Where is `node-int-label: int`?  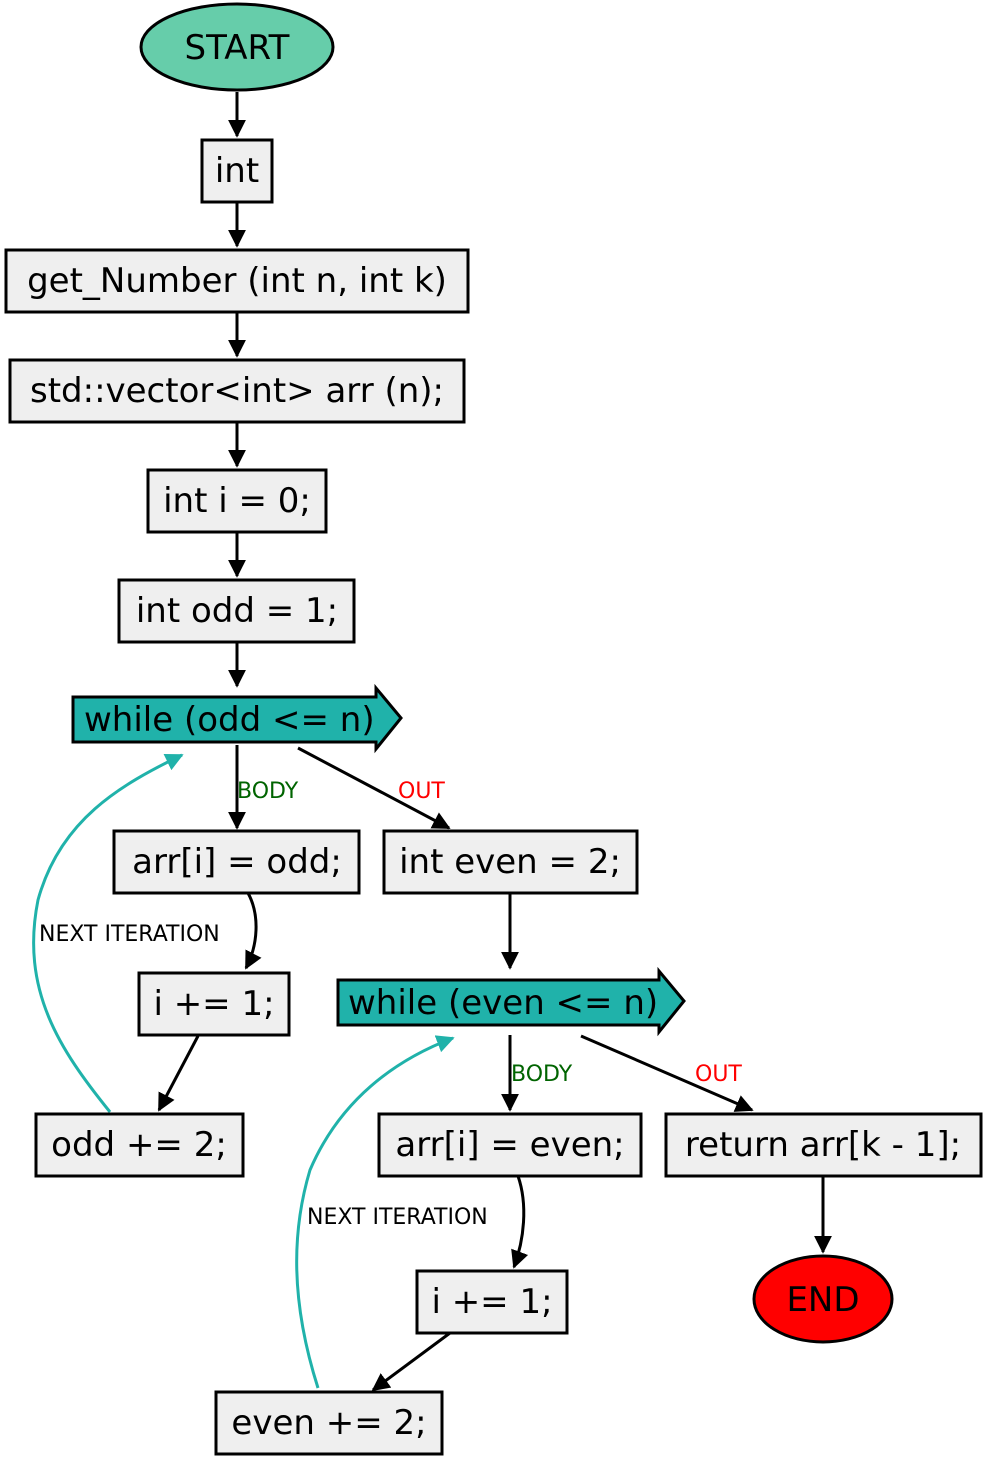
node-int-label: int is located at coordinates (237, 171).